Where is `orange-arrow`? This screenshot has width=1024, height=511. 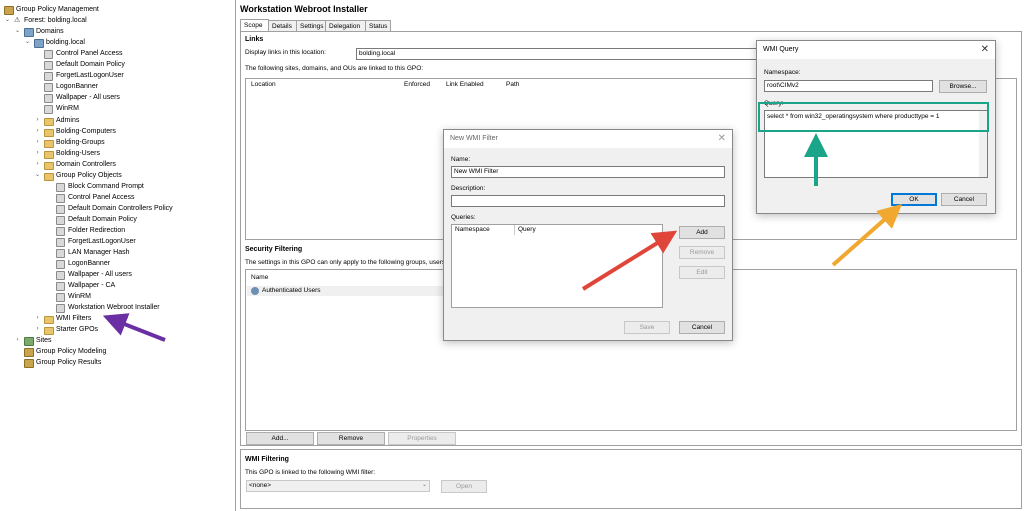 orange-arrow is located at coordinates (866, 235).